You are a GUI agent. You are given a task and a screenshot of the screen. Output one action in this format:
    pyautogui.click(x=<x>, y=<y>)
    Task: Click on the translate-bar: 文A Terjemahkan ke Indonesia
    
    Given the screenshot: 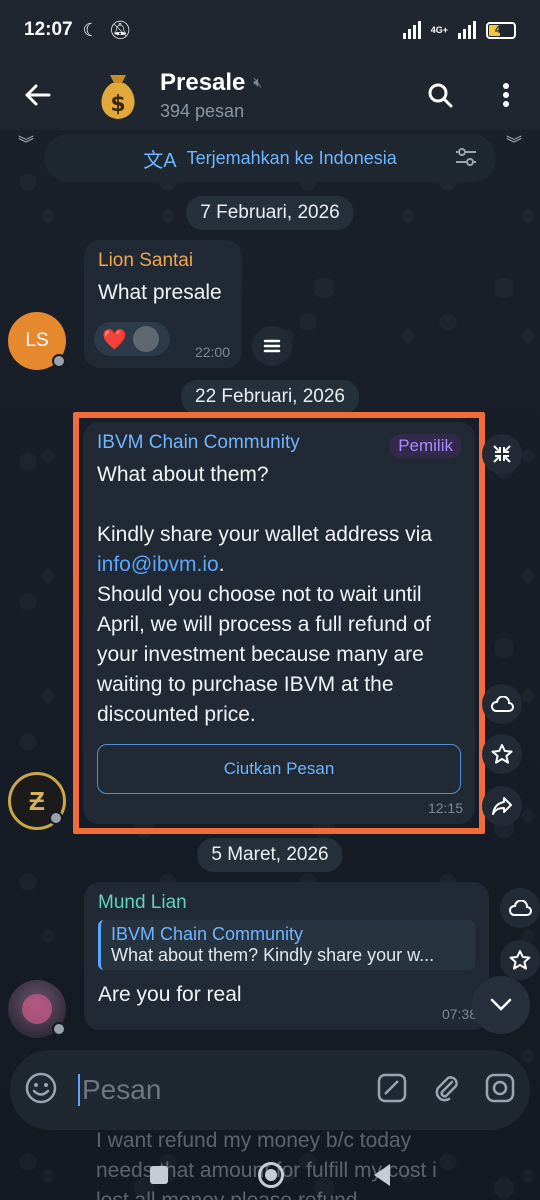 What is the action you would take?
    pyautogui.click(x=270, y=158)
    